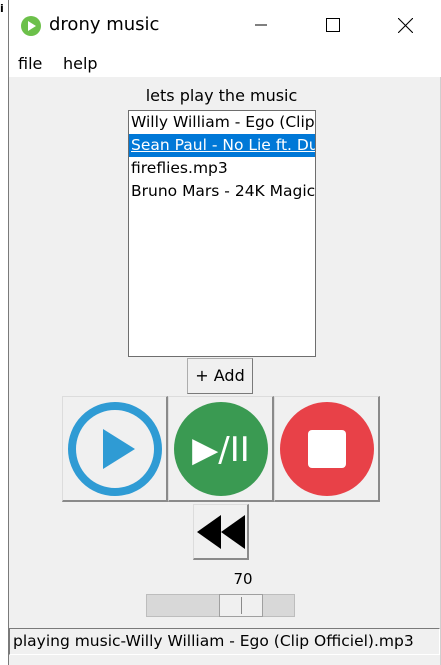 This screenshot has height=665, width=441. Describe the element at coordinates (30, 63) in the screenshot. I see `menu-file: file` at that location.